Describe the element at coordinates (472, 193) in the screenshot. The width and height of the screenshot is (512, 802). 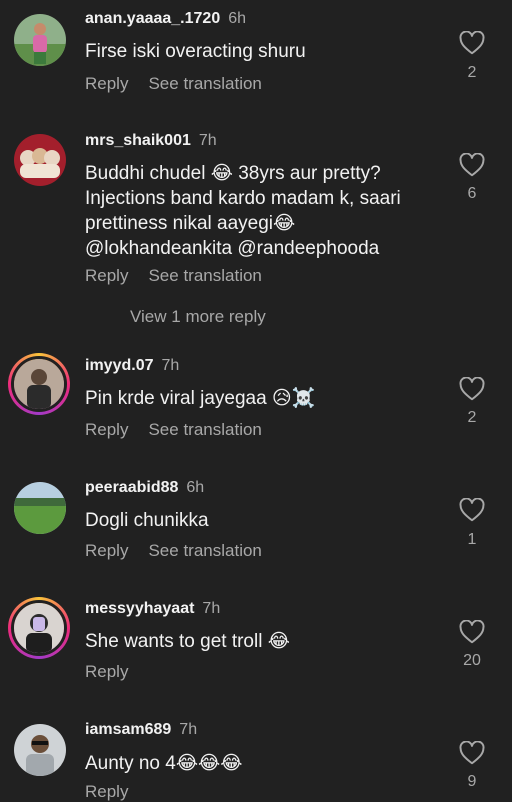
I see `like-count: 6` at that location.